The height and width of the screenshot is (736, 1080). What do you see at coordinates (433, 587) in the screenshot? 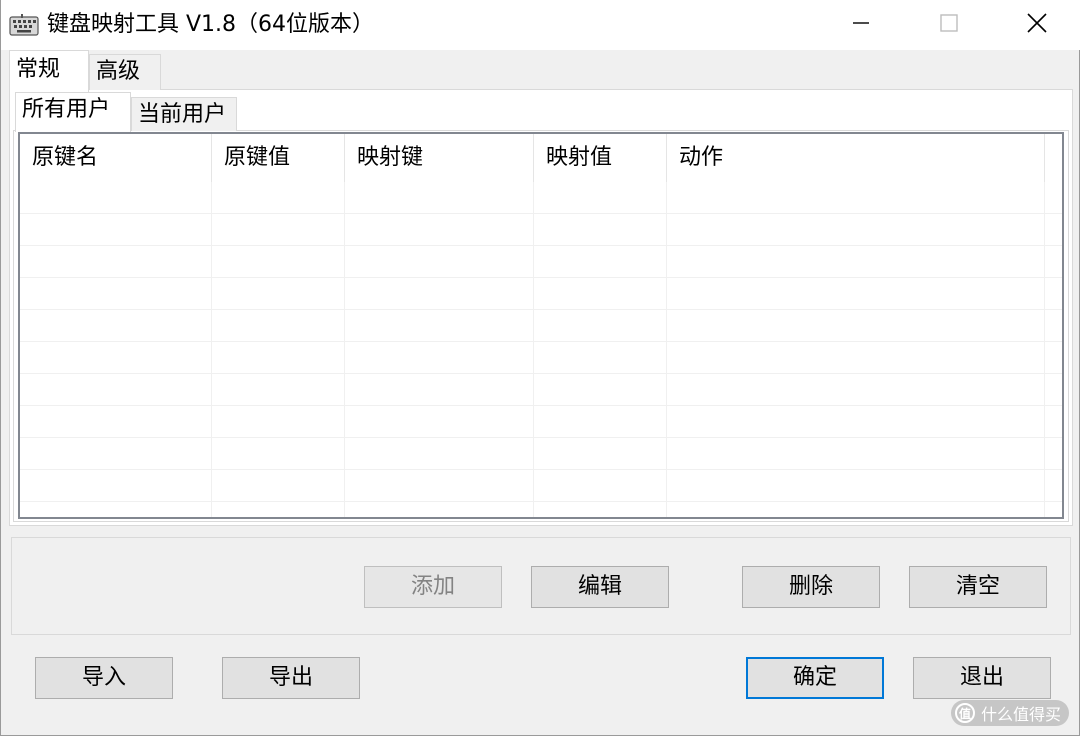
I see `add-button: 添加` at bounding box center [433, 587].